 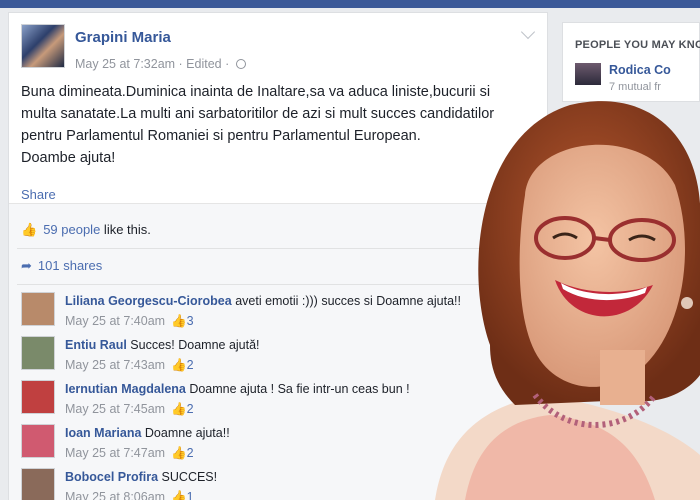 I want to click on commenter-name: Ioan Mariana, so click(x=103, y=433).